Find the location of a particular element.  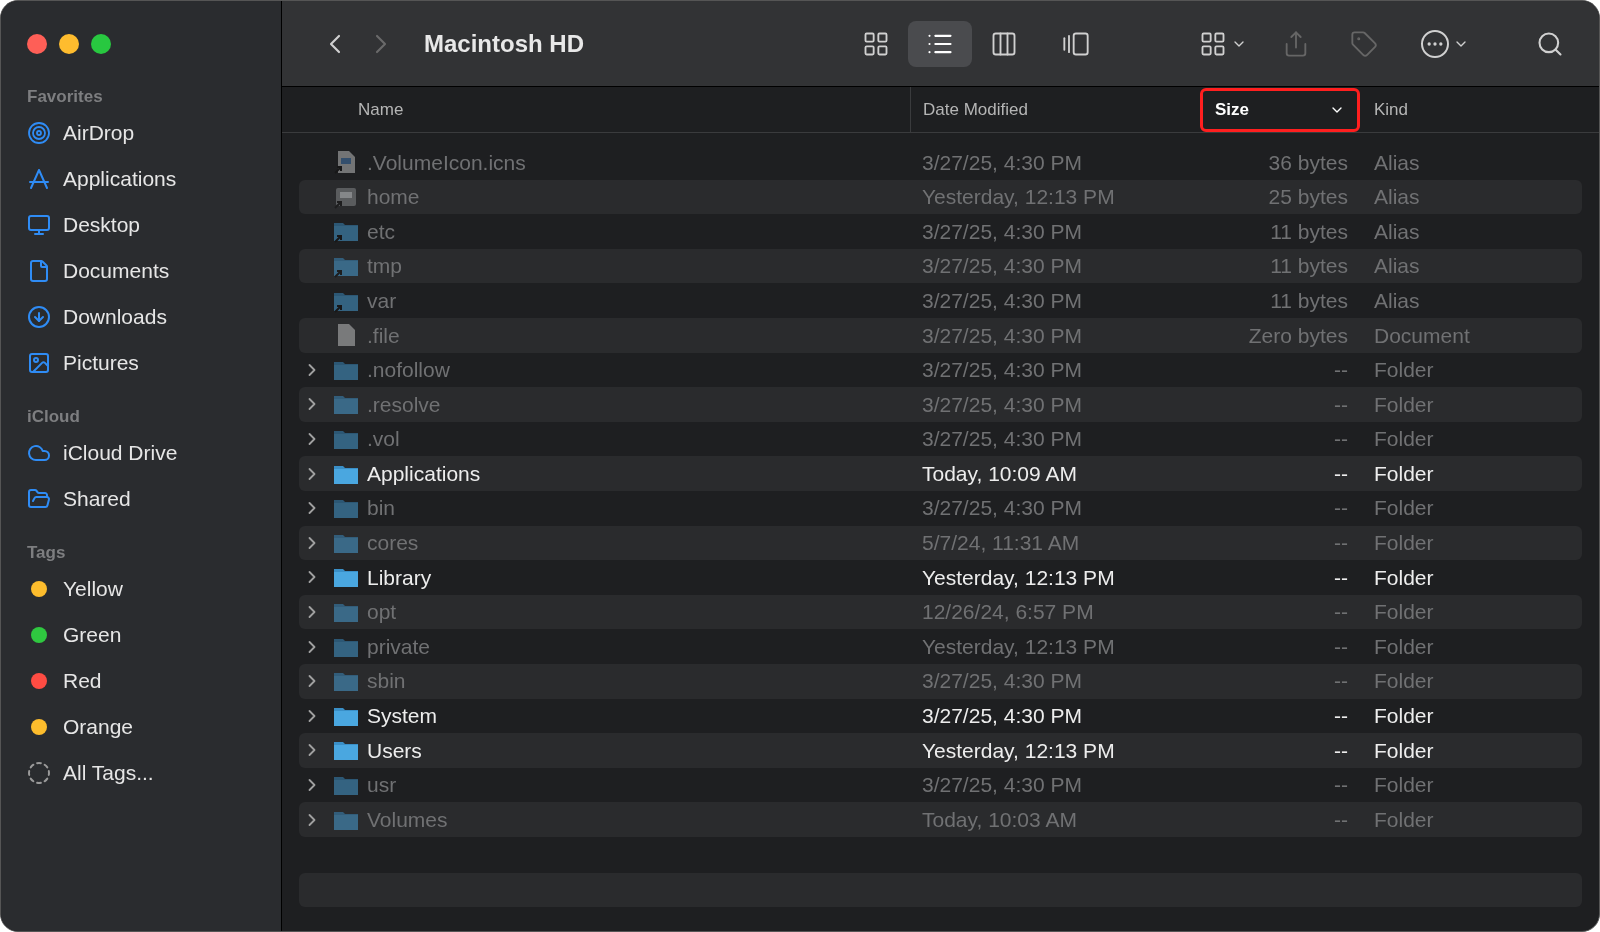

sidebar-item: Yellow is located at coordinates (154, 589).